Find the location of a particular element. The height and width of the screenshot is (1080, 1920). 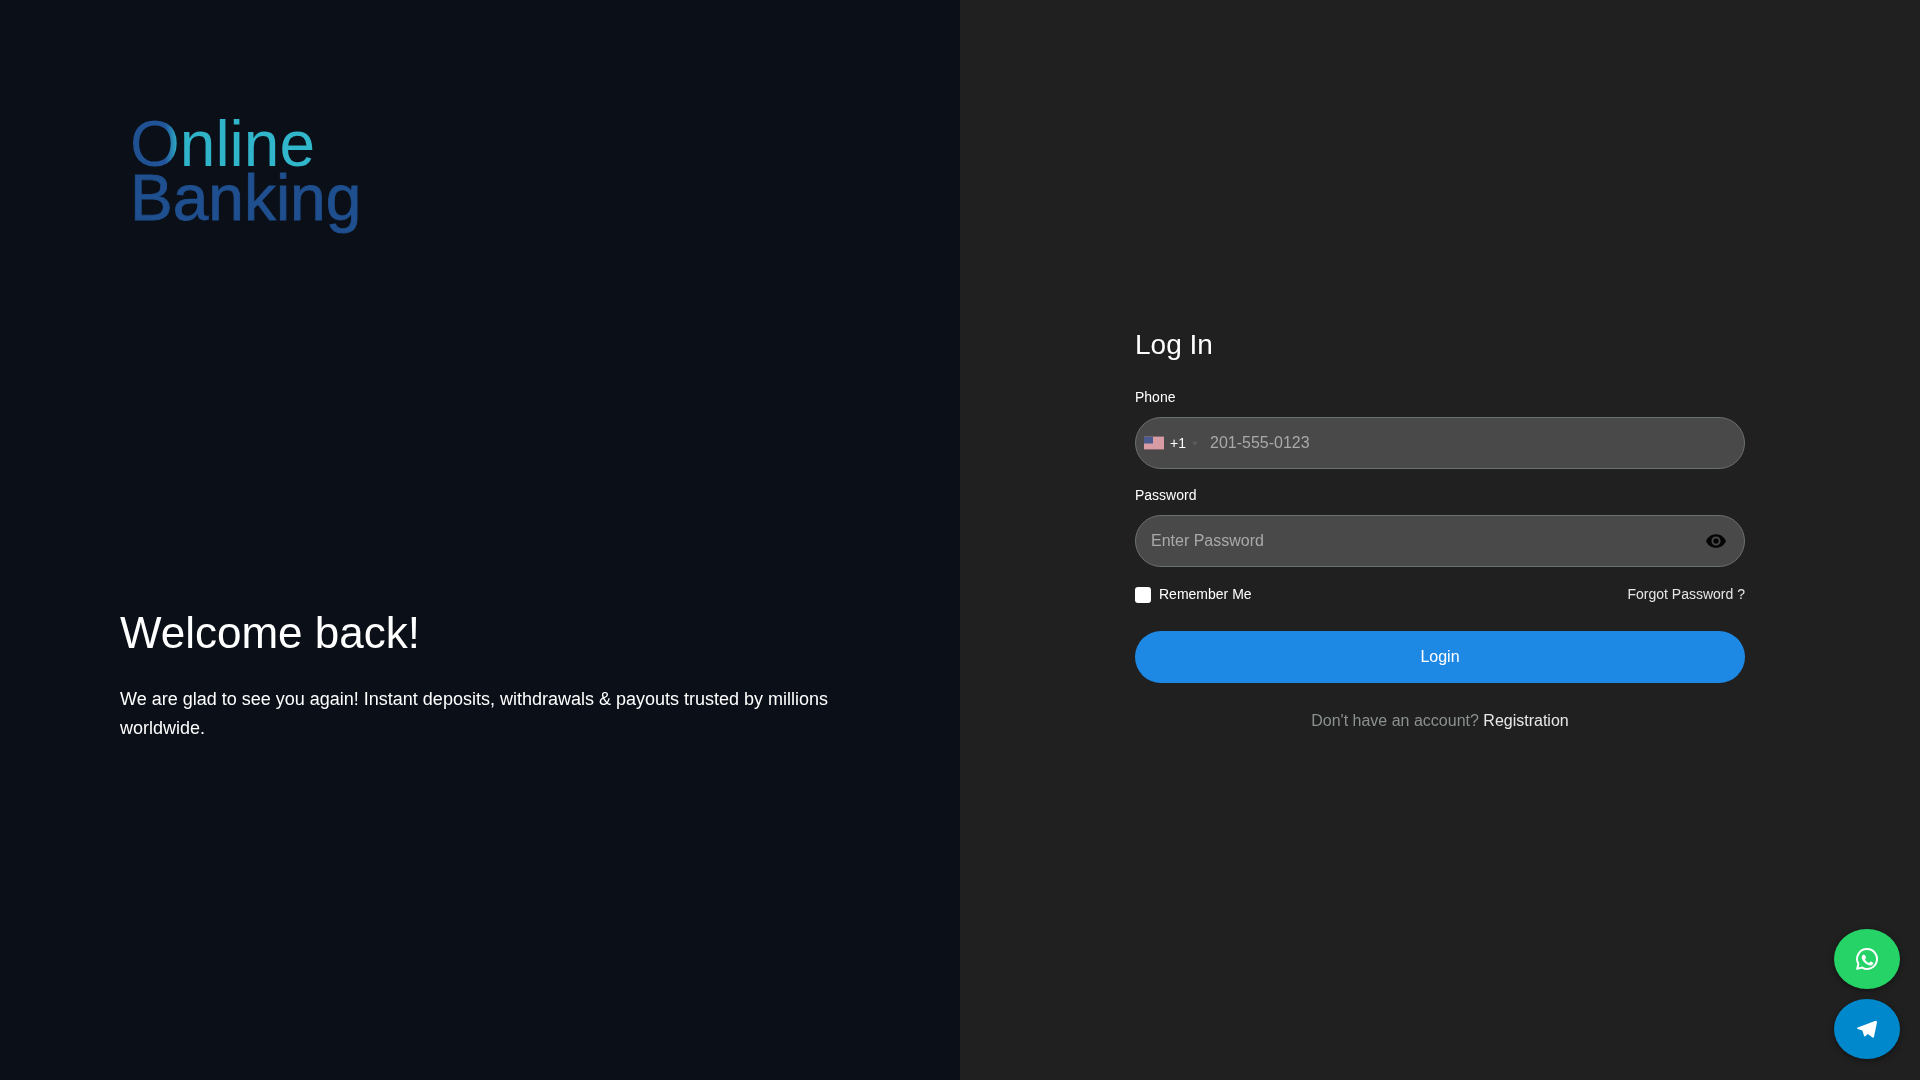

country-code-select: +1 is located at coordinates (1171, 443).